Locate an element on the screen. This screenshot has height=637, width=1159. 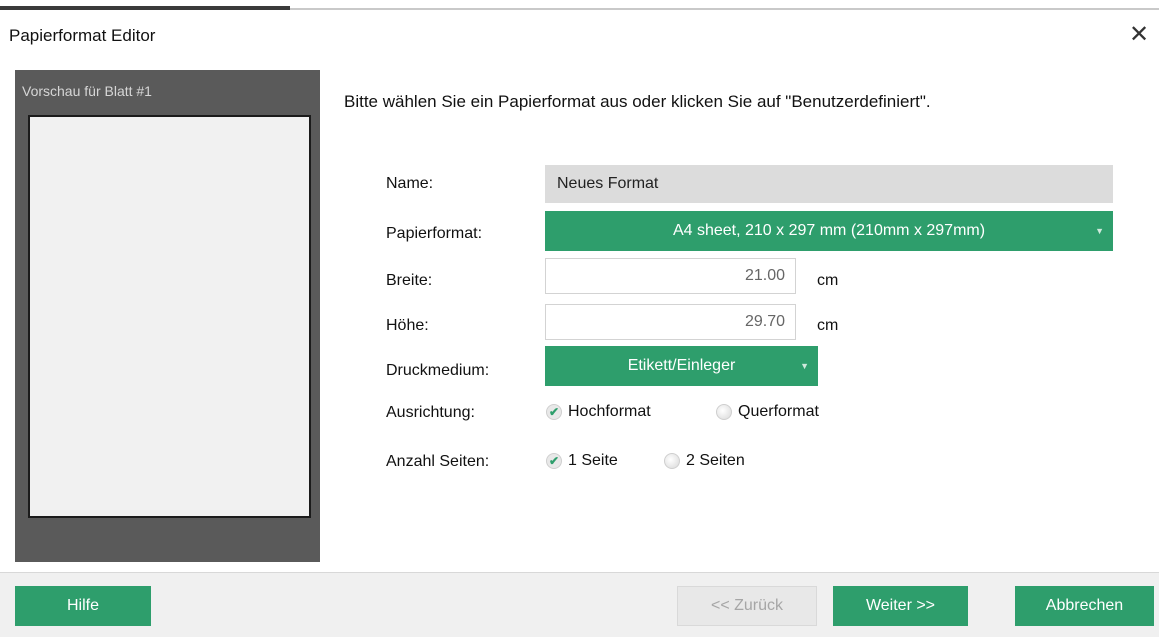
help-button: Hilfe is located at coordinates (83, 606).